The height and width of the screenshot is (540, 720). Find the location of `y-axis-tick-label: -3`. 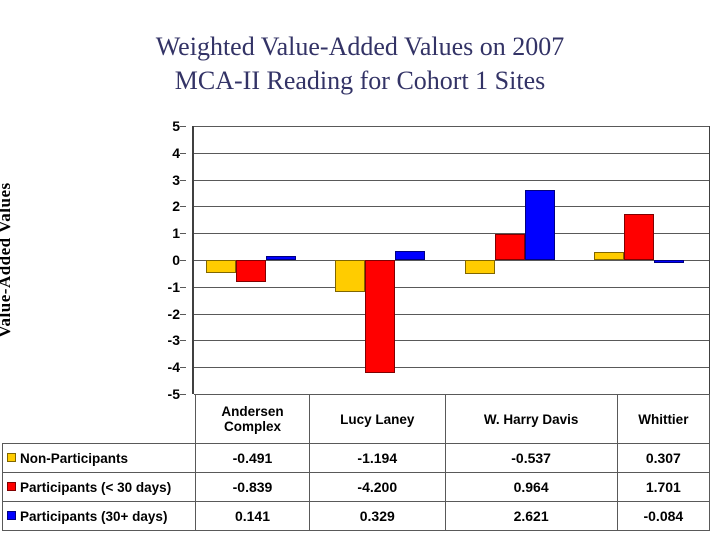

y-axis-tick-label: -3 is located at coordinates (173, 340).